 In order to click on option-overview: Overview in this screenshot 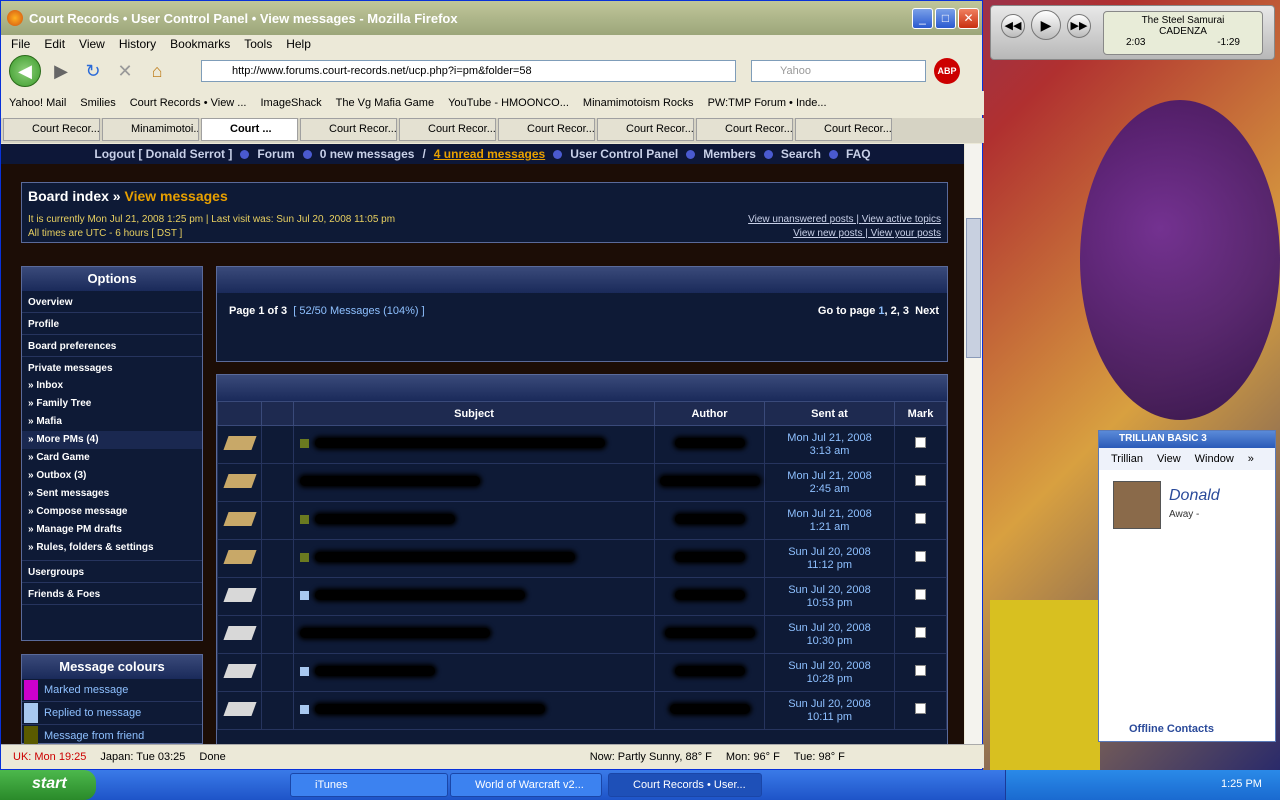, I will do `click(112, 302)`.